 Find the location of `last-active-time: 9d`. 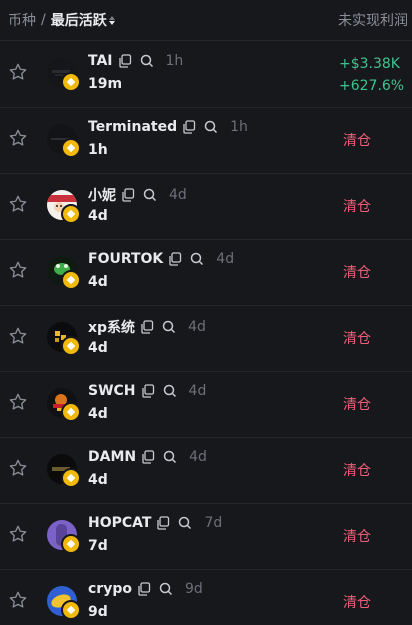

last-active-time: 9d is located at coordinates (98, 612).